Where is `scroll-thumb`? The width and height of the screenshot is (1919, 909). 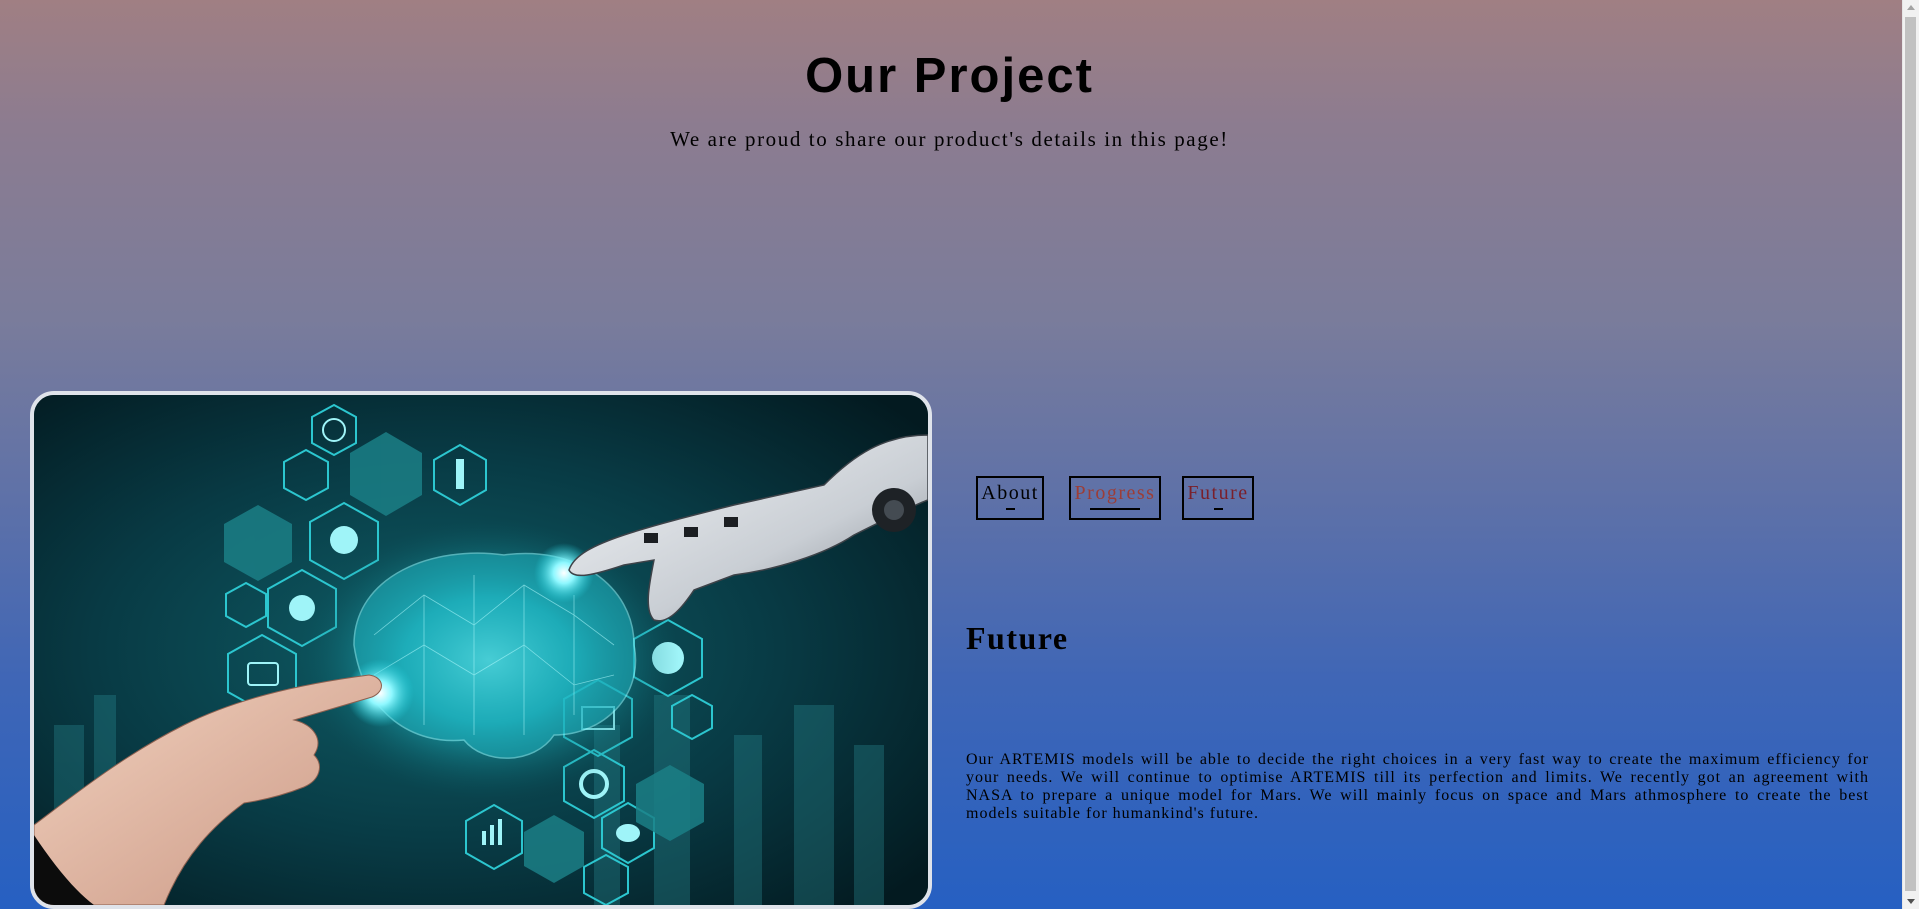
scroll-thumb is located at coordinates (1910, 454).